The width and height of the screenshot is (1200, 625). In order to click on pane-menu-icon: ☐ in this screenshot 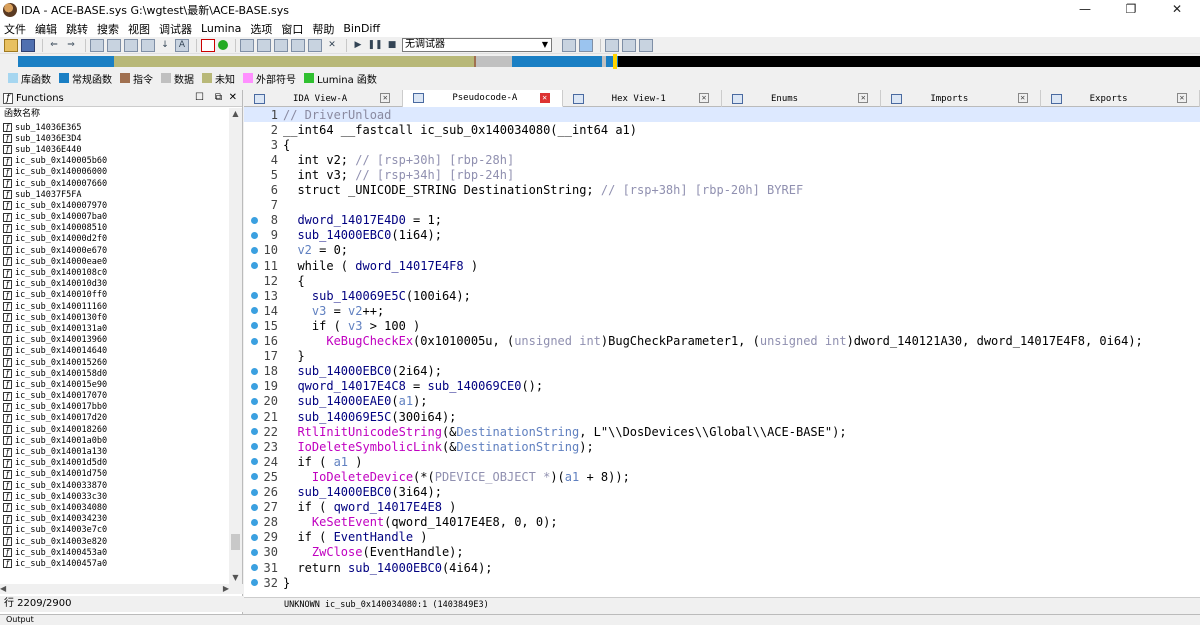, I will do `click(199, 97)`.